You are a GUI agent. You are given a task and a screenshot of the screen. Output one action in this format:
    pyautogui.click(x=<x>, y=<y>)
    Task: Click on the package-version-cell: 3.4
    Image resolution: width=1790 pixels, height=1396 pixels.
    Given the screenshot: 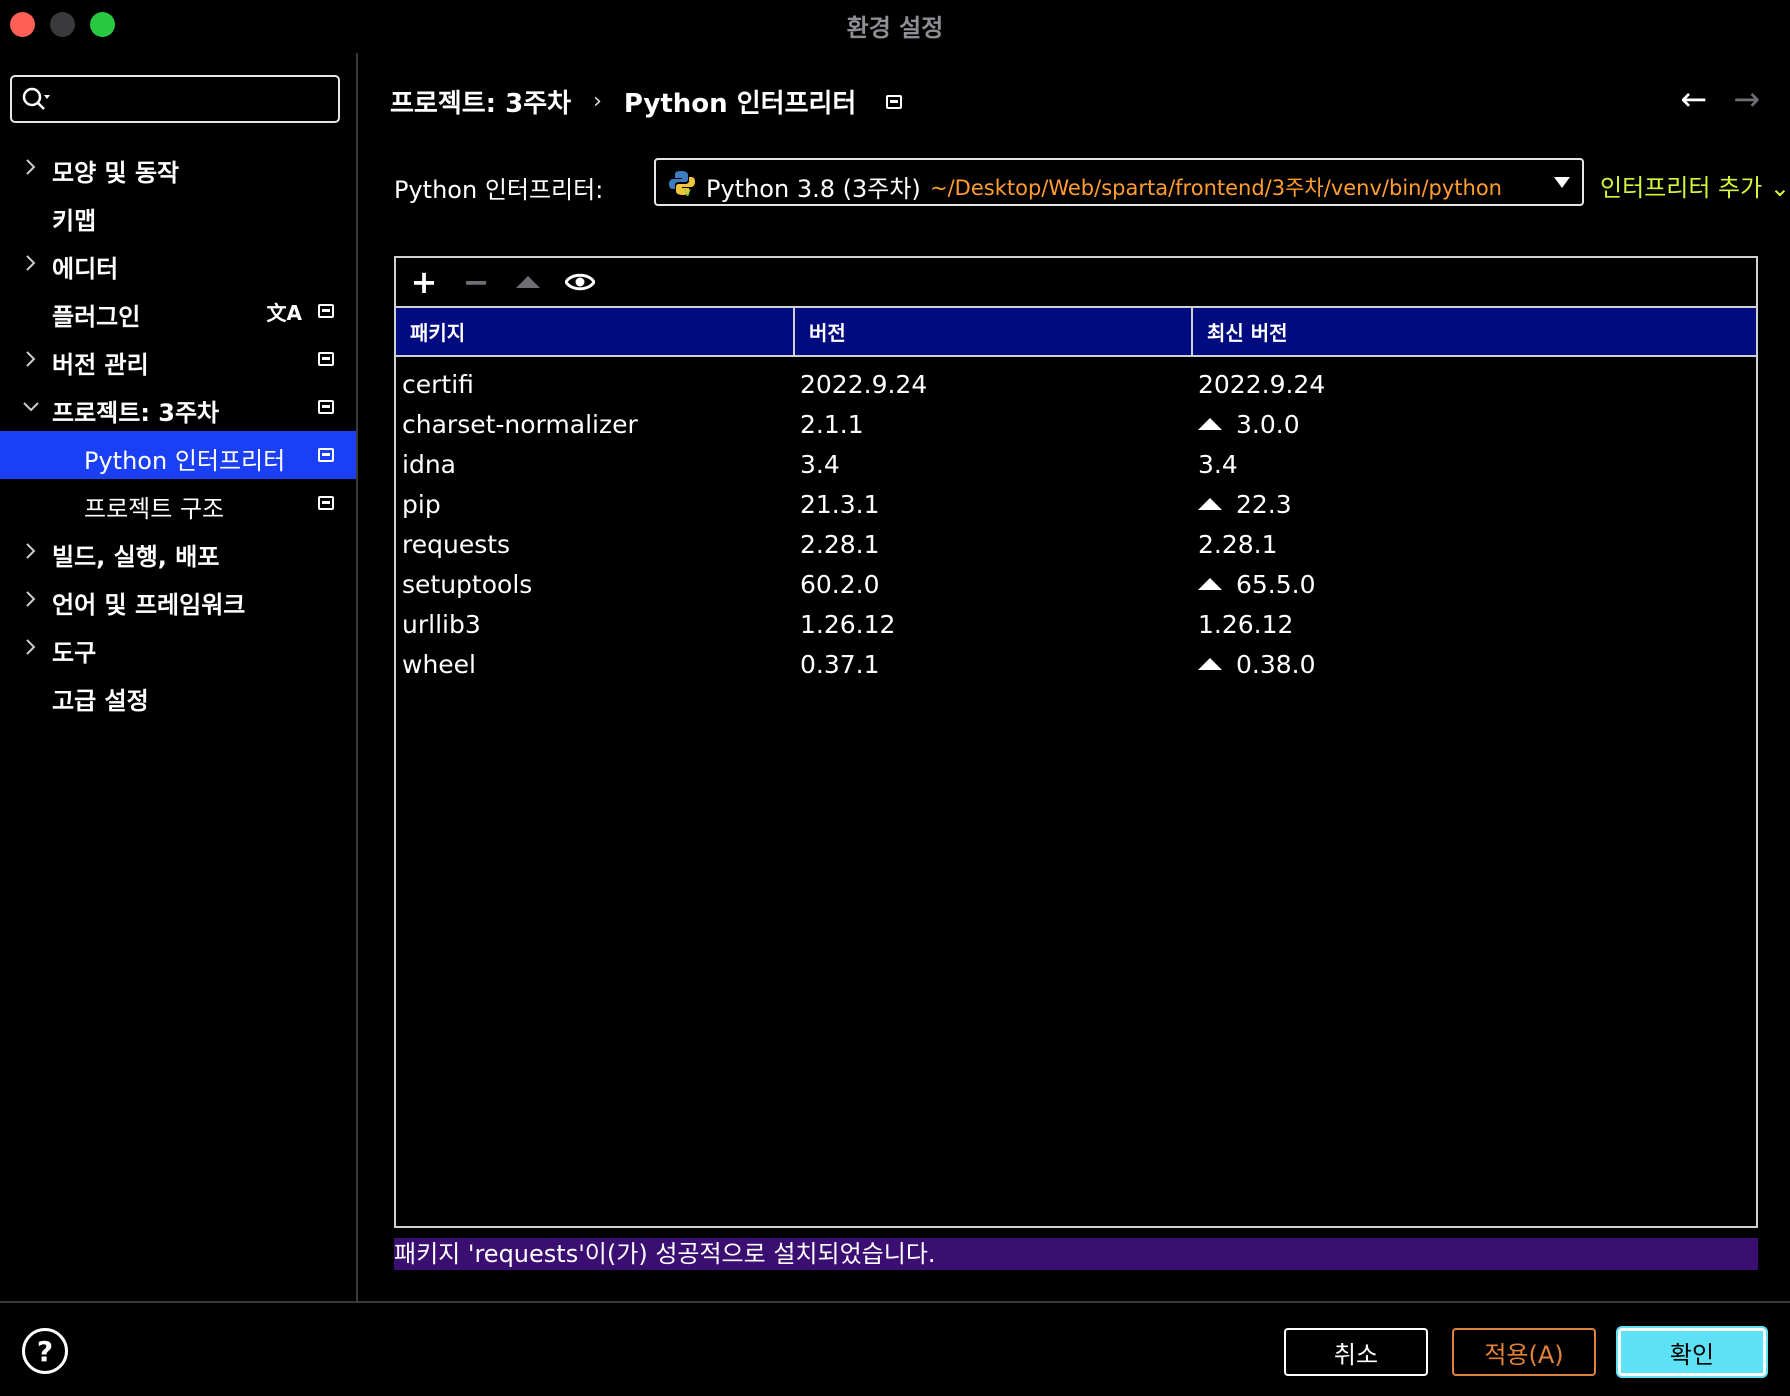 What is the action you would take?
    pyautogui.click(x=993, y=464)
    